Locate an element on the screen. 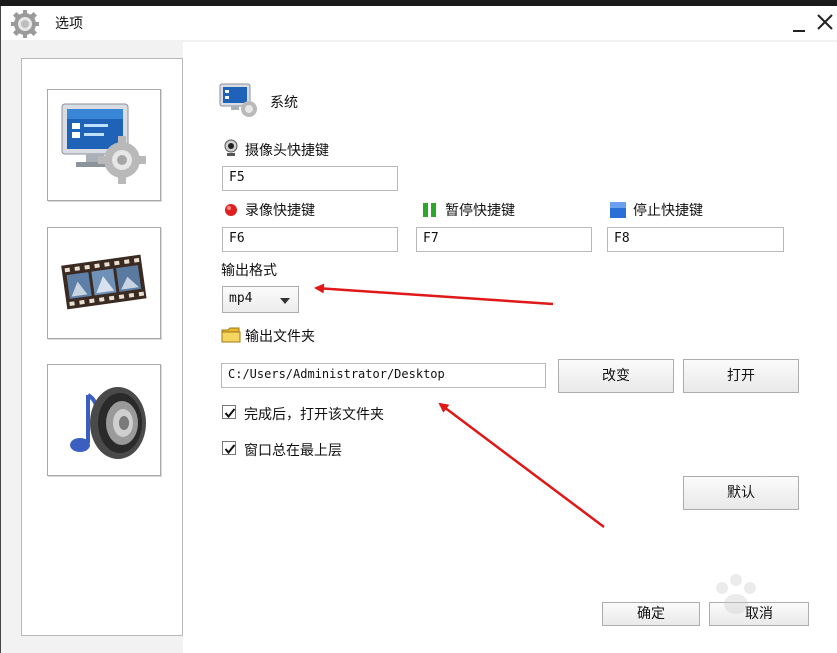 This screenshot has height=653, width=837. output-folder-path: C:/Users/Administrator/Desktop is located at coordinates (383, 375).